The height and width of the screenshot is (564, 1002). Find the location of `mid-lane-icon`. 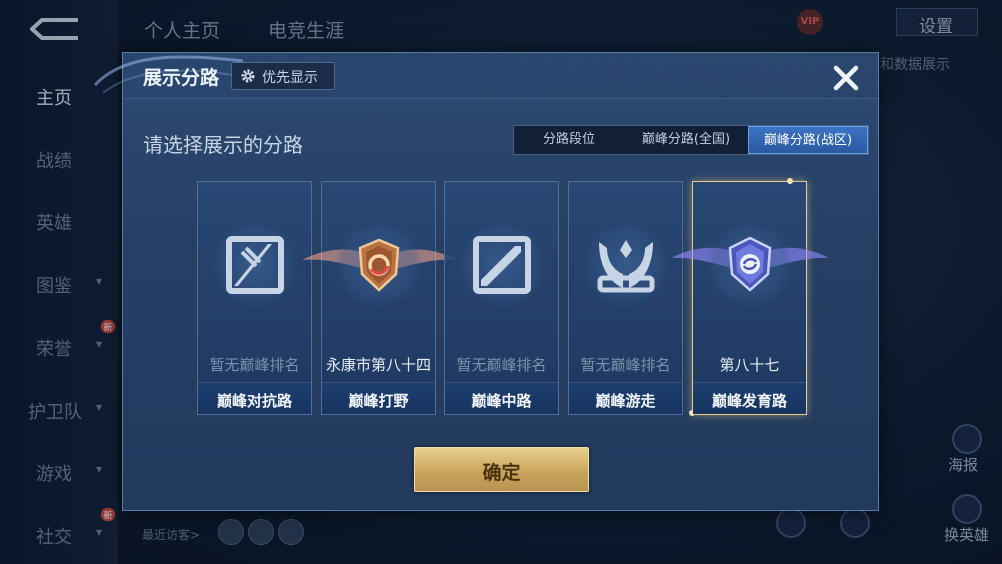

mid-lane-icon is located at coordinates (502, 265).